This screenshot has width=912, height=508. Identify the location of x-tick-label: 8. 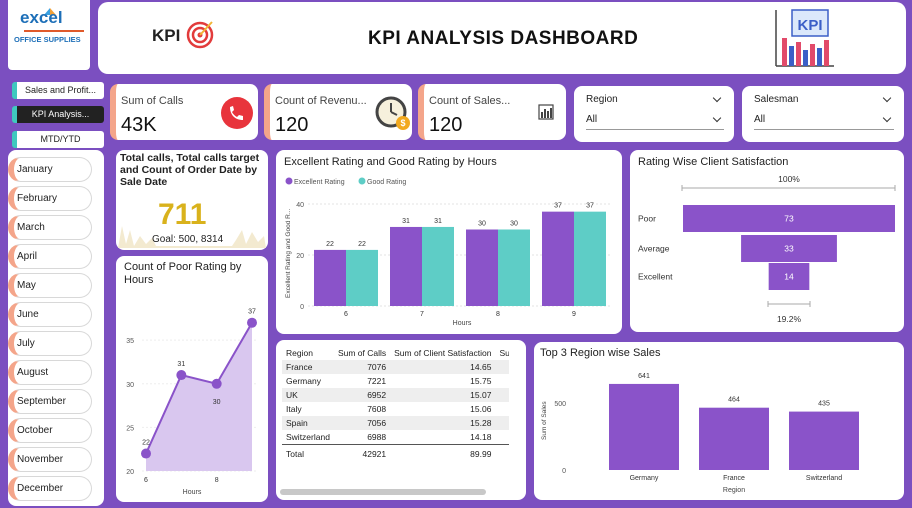
(217, 480).